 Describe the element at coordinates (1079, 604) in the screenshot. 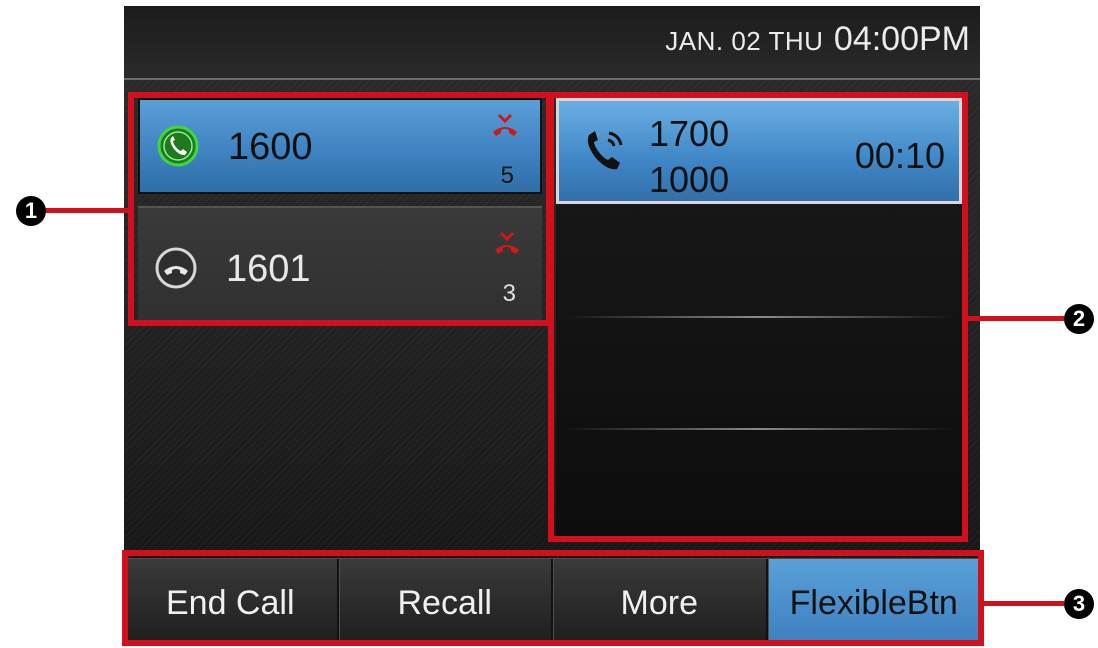

I see `callout-badge-3: 3` at that location.